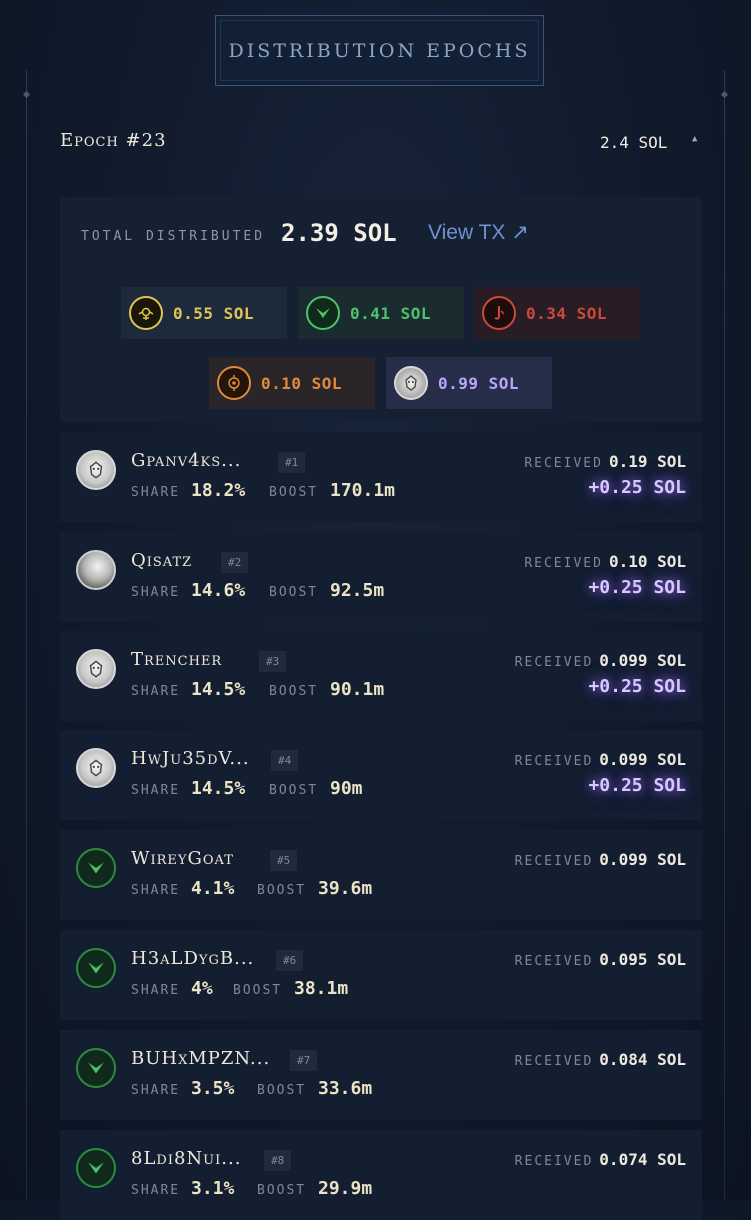 The height and width of the screenshot is (1220, 751). Describe the element at coordinates (339, 233) in the screenshot. I see `total-distributed-value: 2.39 SOL` at that location.